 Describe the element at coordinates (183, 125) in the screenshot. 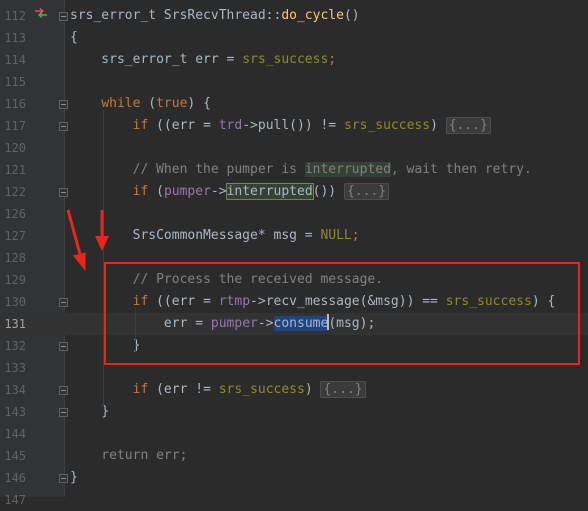

I see `code-token: ((err =` at that location.